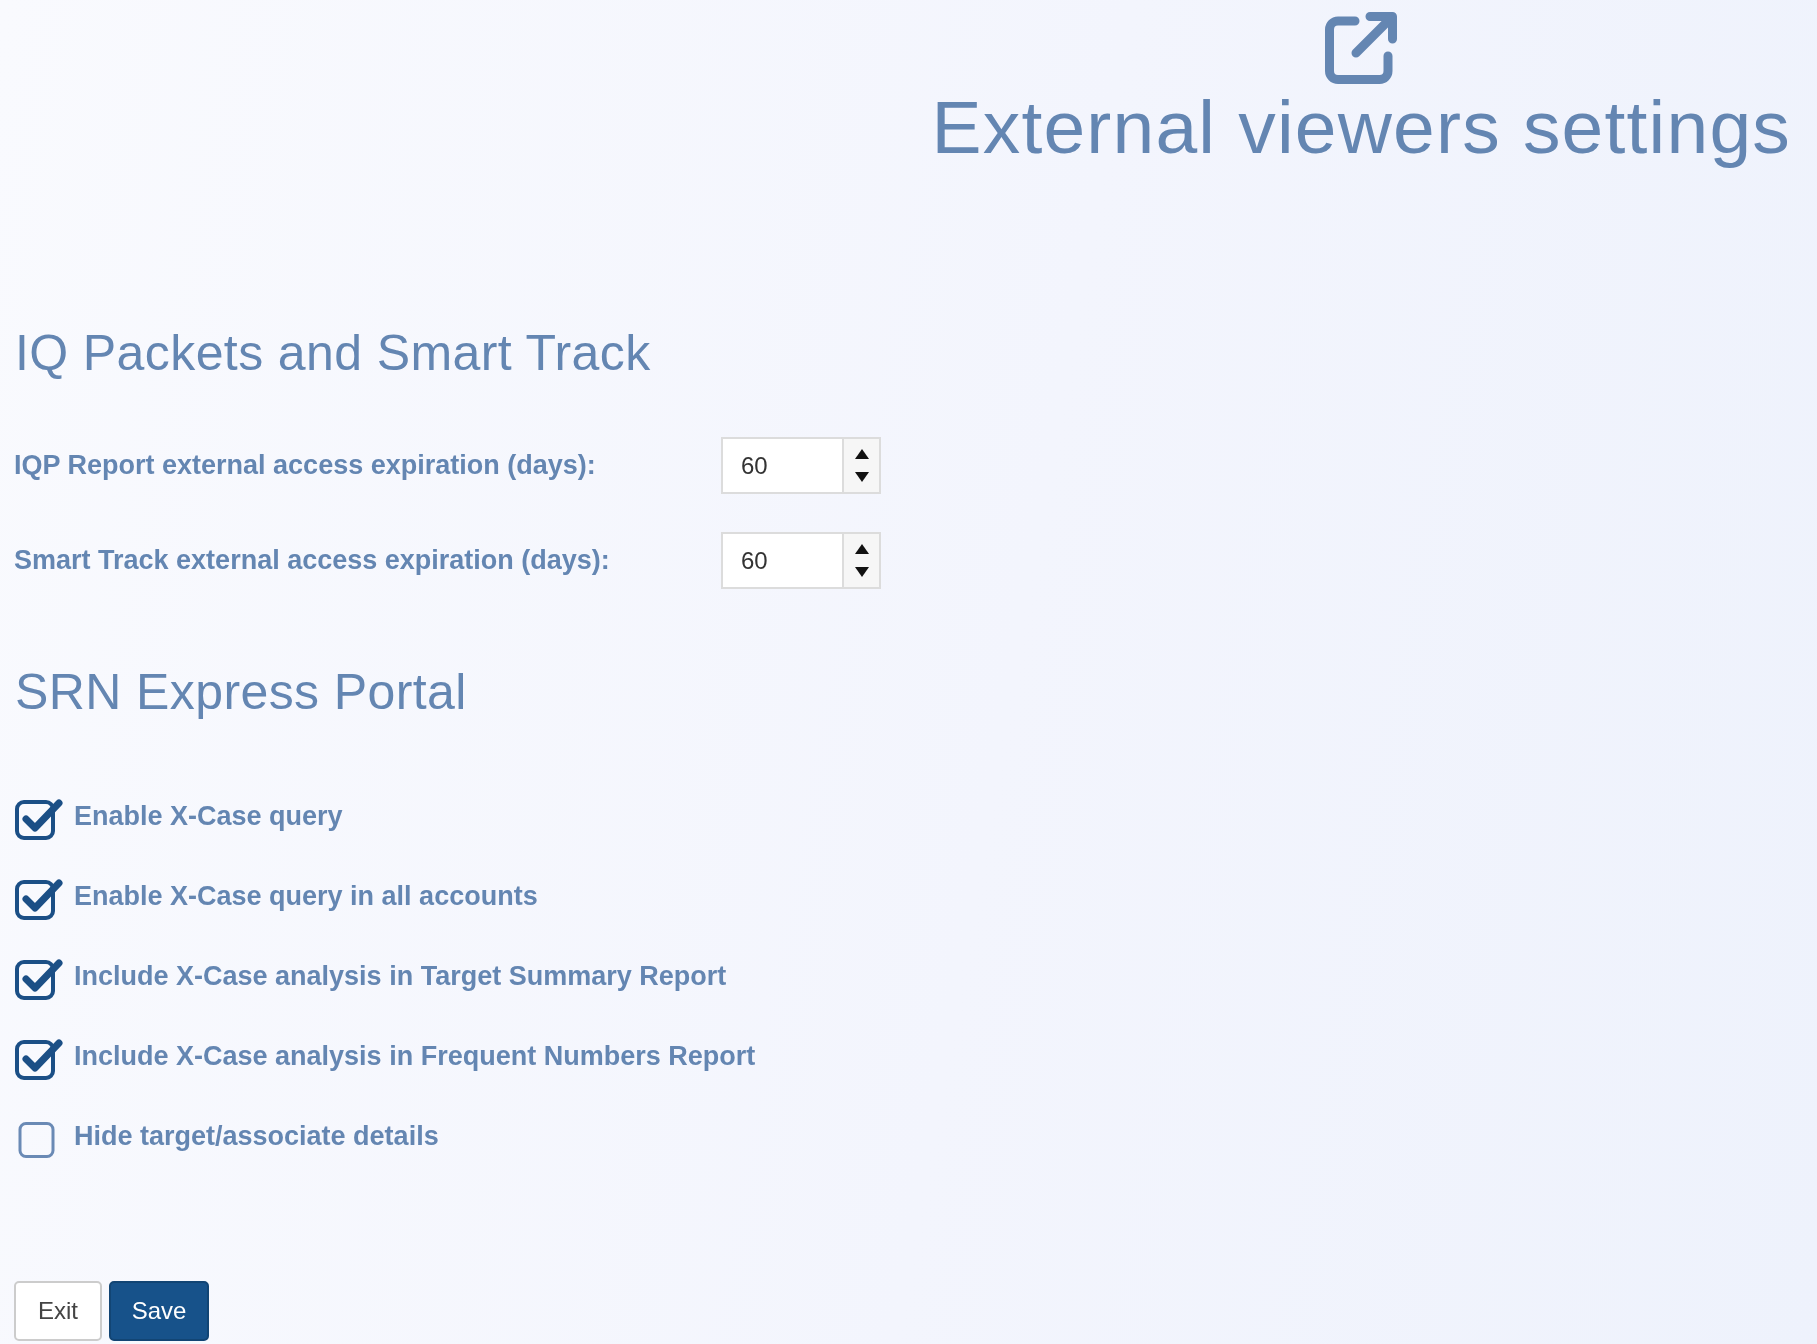 The image size is (1817, 1344). What do you see at coordinates (241, 692) in the screenshot?
I see `section-heading: SRN Express Portal` at bounding box center [241, 692].